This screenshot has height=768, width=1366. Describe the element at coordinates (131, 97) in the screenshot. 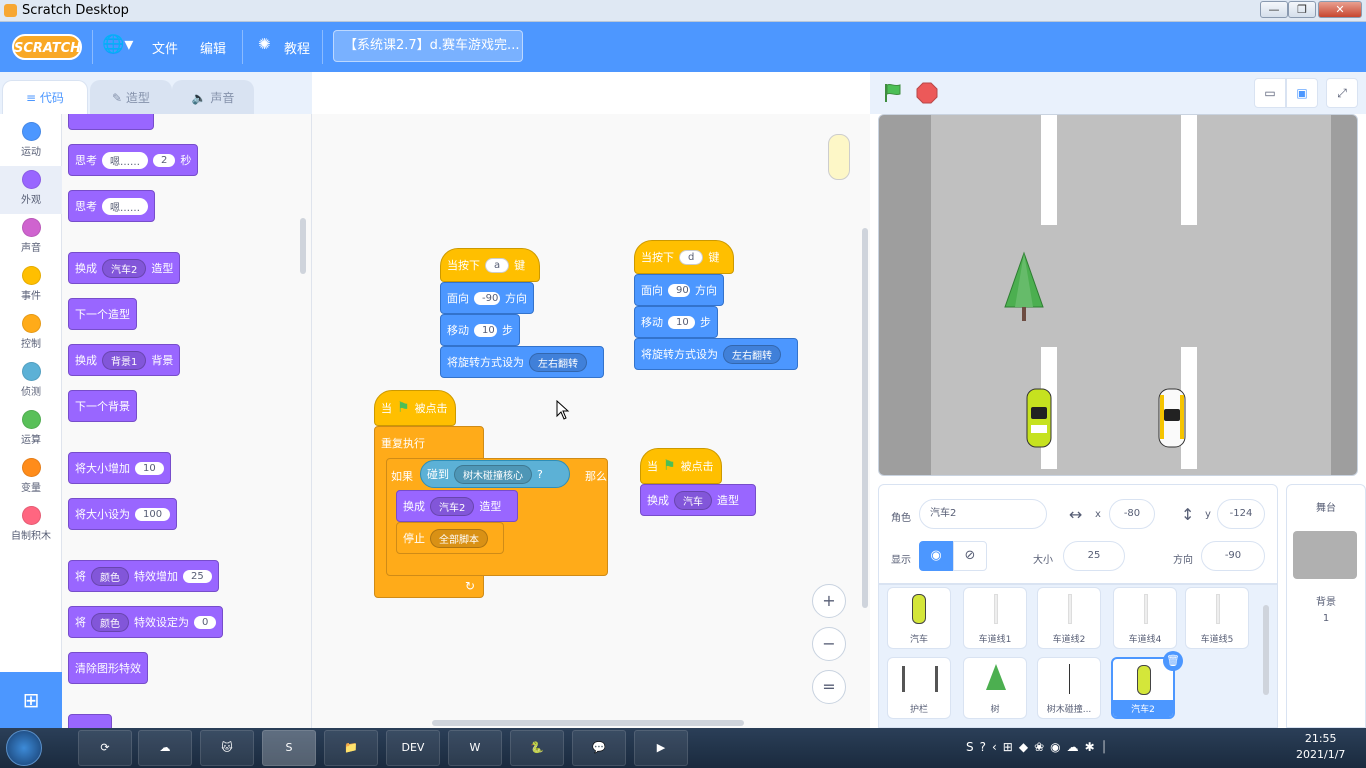

I see `tab-costumes: ✎ 造型` at that location.